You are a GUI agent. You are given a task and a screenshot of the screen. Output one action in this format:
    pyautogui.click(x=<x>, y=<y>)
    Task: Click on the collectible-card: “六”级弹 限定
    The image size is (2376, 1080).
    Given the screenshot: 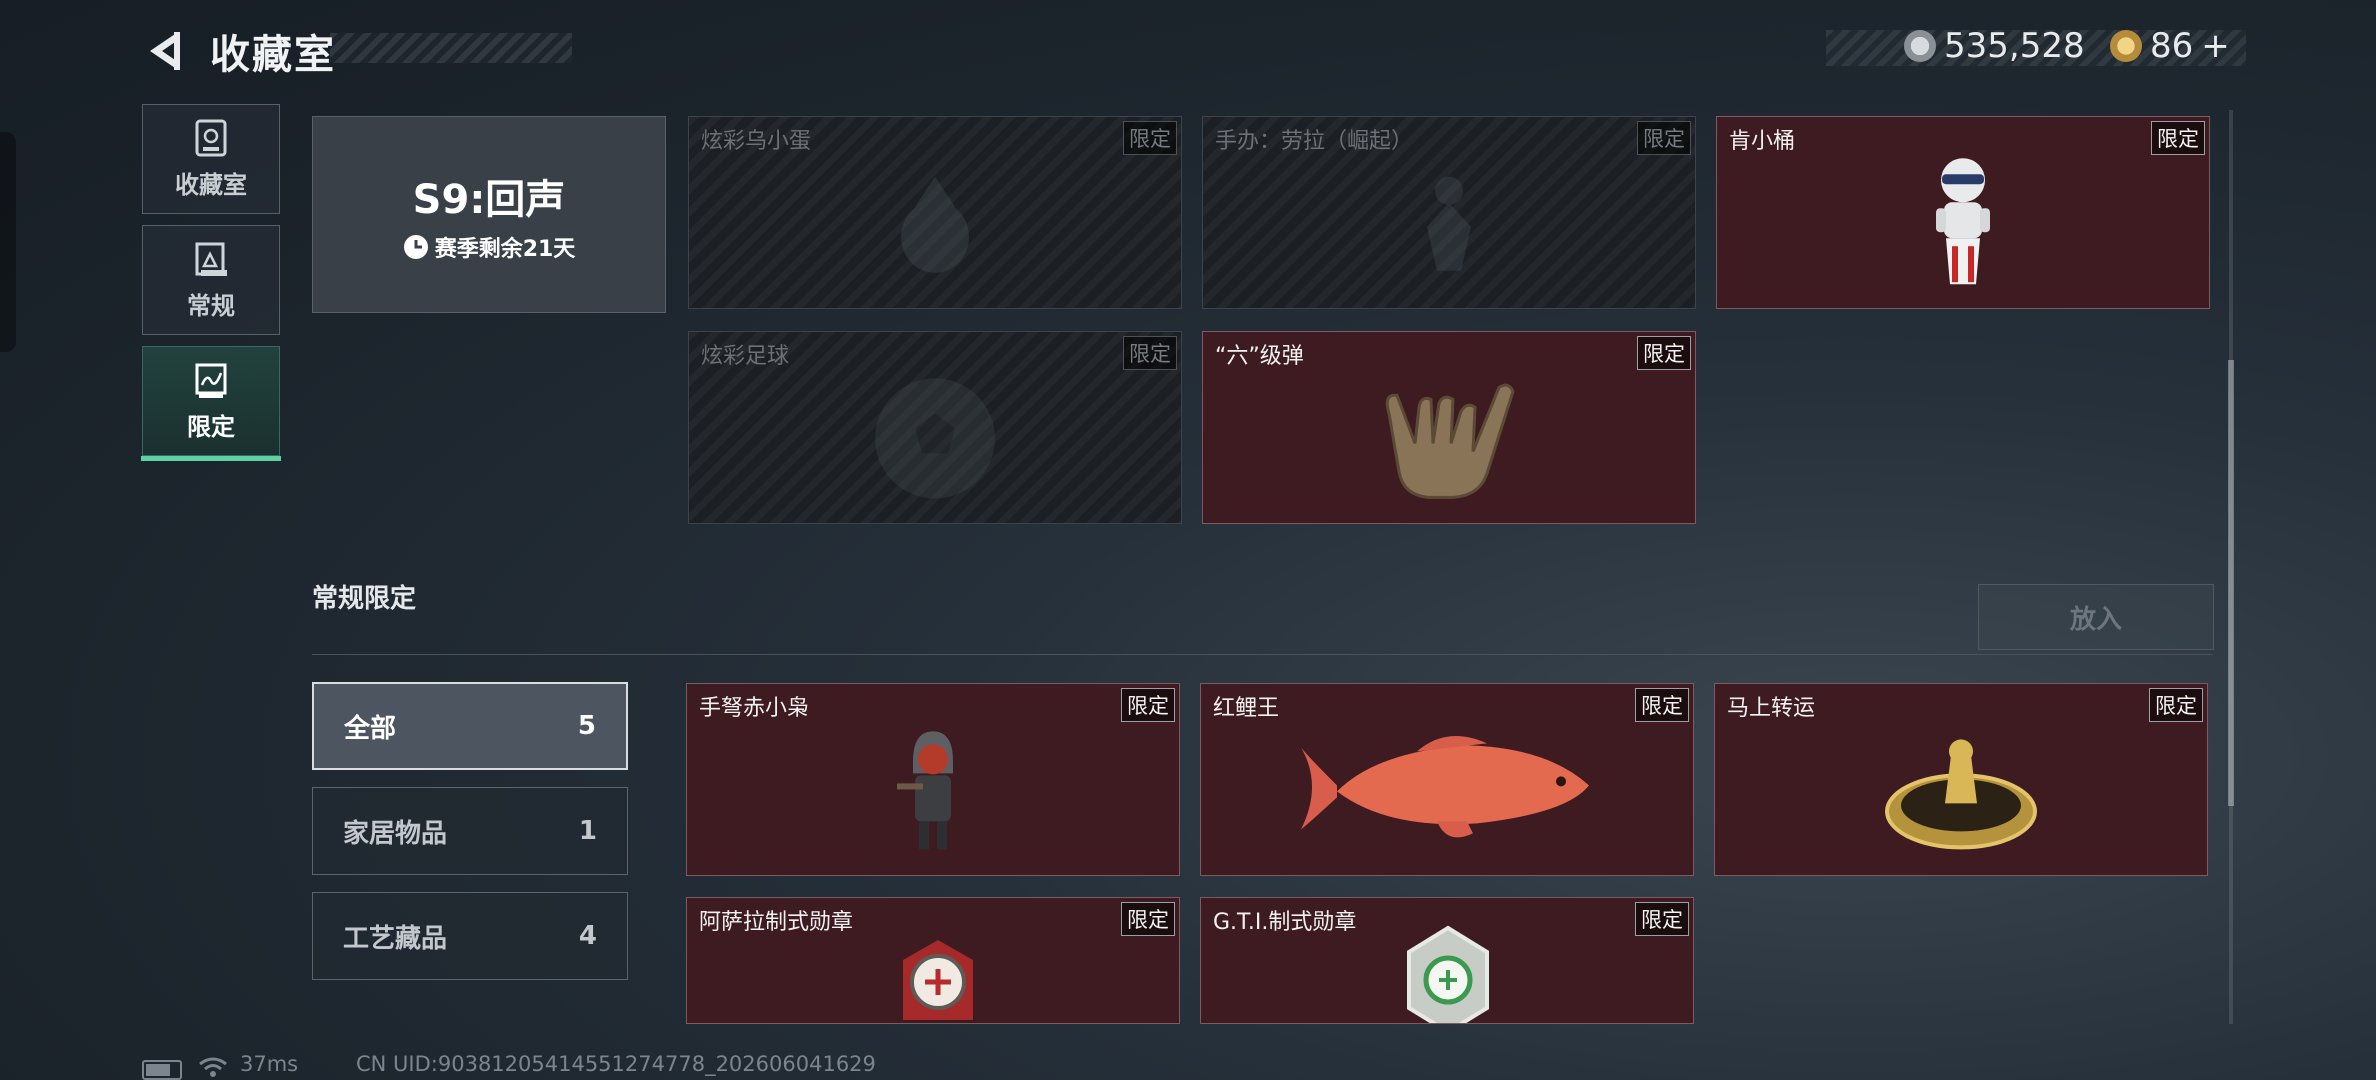 What is the action you would take?
    pyautogui.click(x=1449, y=427)
    